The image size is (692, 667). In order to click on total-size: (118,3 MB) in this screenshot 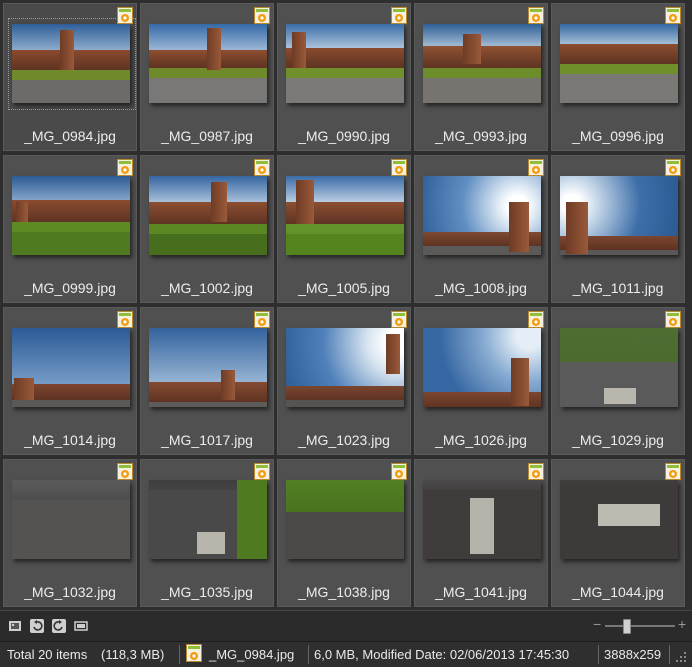, I will do `click(133, 654)`.